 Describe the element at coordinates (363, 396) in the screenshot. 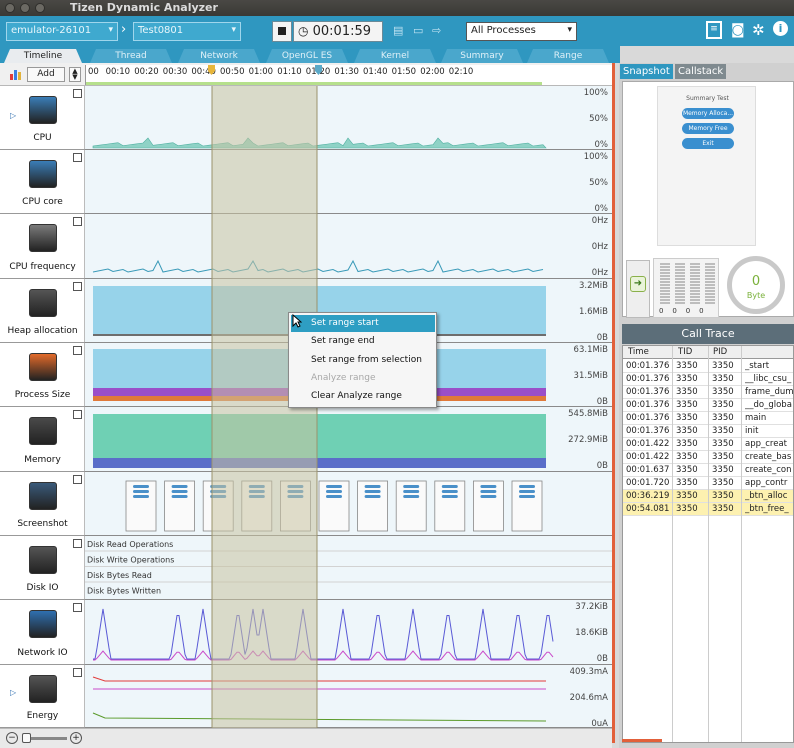

I see `menu-item-clear-analyze-range: Clear Analyze range` at that location.